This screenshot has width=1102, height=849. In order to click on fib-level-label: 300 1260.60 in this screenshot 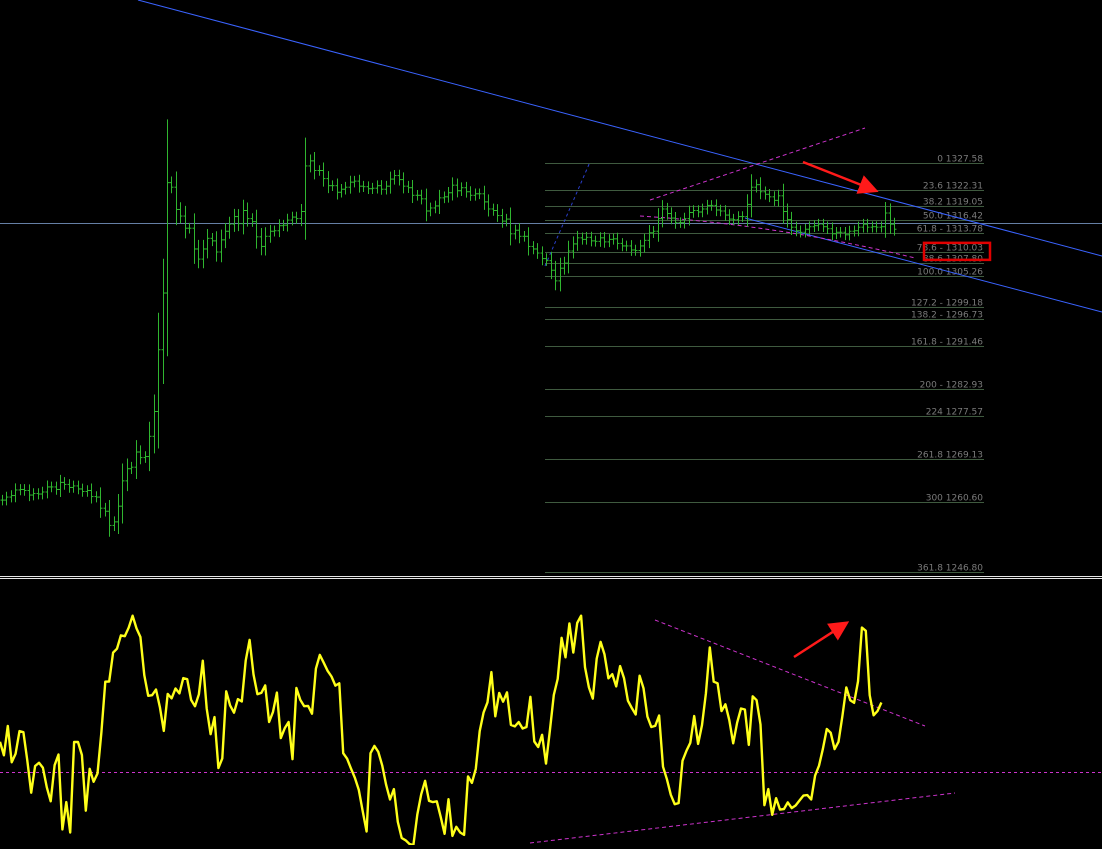, I will do `click(955, 499)`.